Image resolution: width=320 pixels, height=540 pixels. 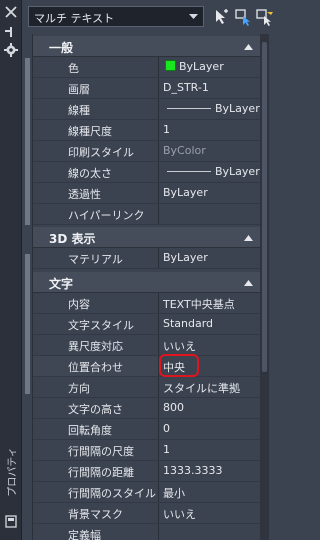 I want to click on prop-label: 回転角度, so click(x=96, y=429).